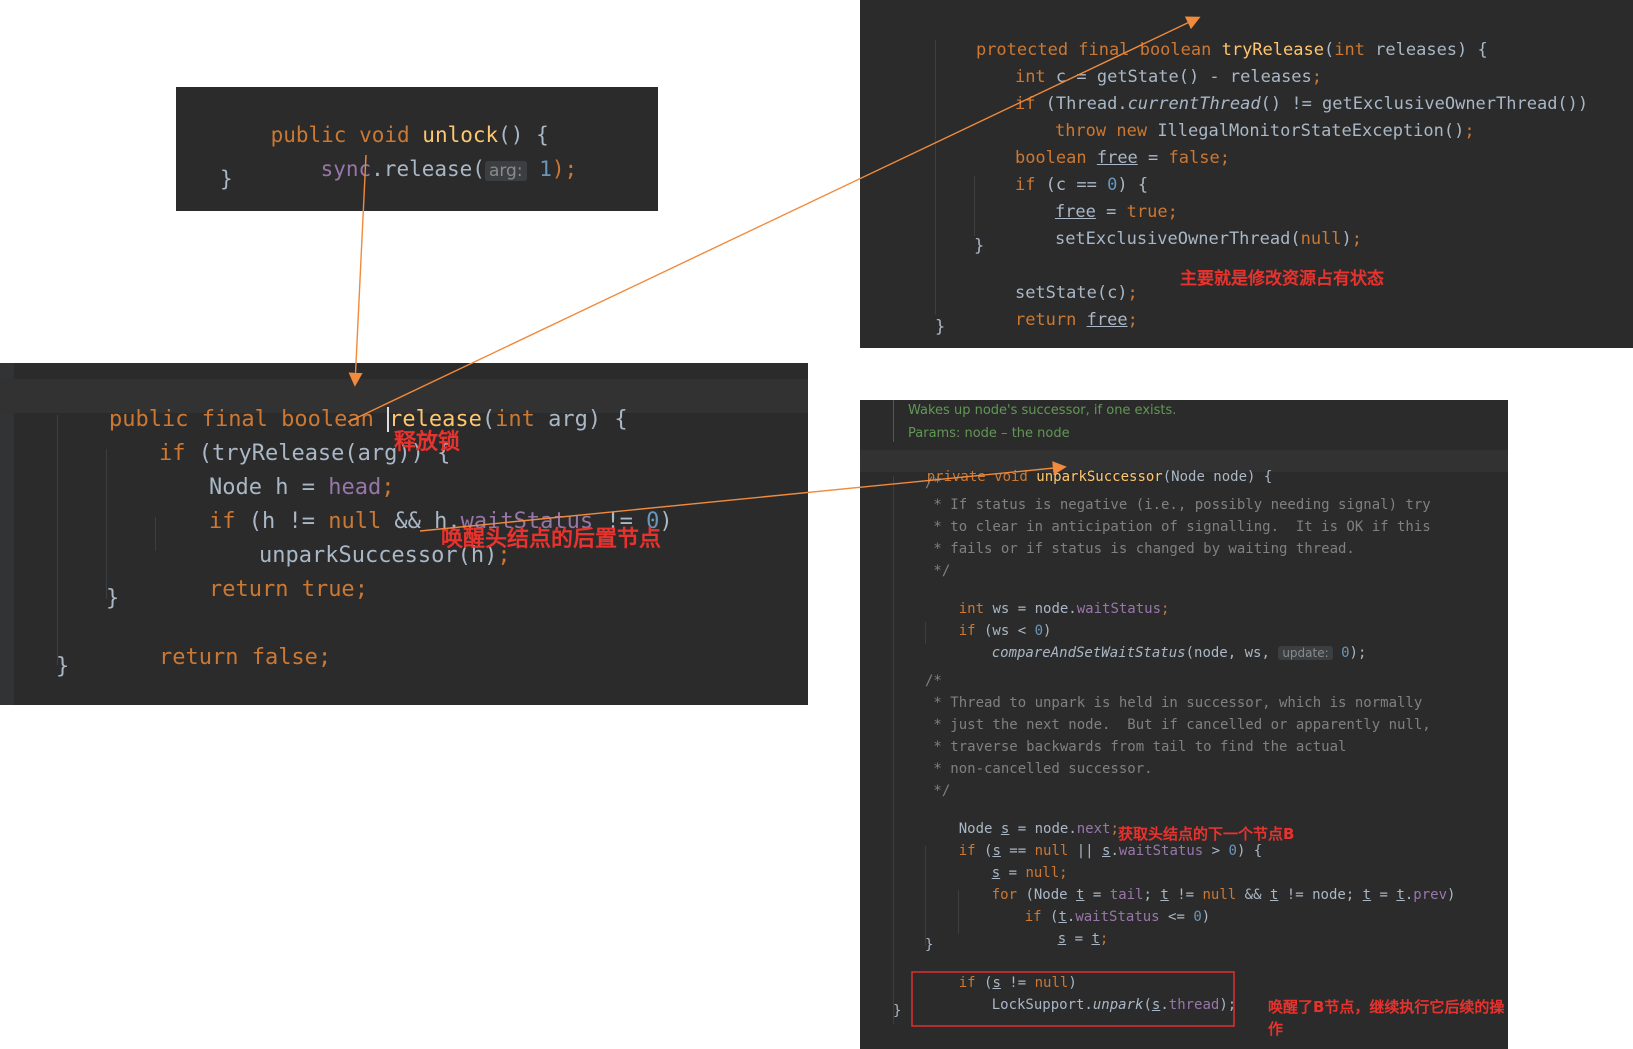 The height and width of the screenshot is (1049, 1633). I want to click on code-line: return true;, so click(262, 589).